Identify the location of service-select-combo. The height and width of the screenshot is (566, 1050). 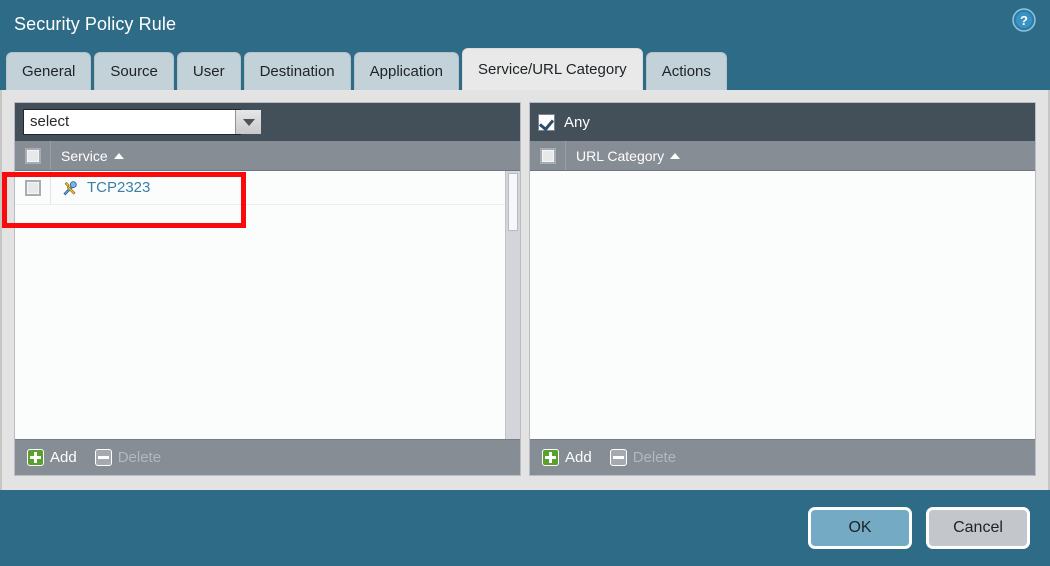
(142, 122).